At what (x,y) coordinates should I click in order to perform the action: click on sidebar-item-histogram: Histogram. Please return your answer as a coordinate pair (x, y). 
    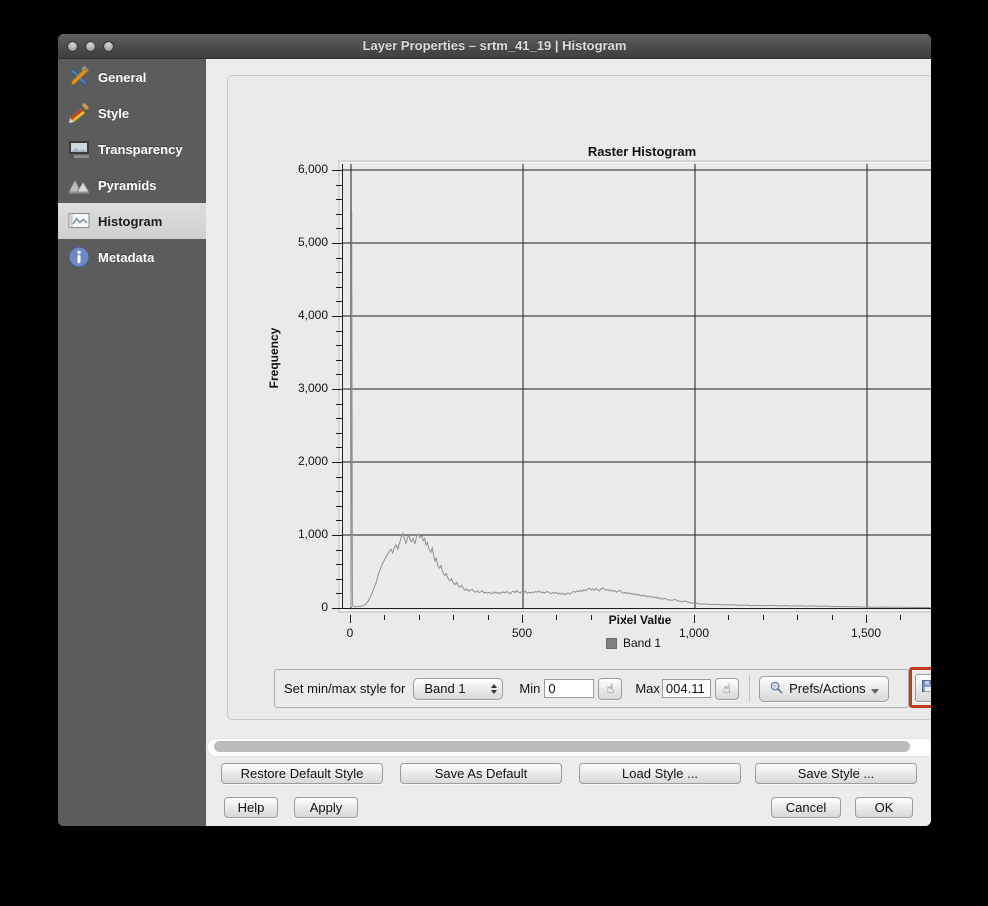
    Looking at the image, I should click on (132, 221).